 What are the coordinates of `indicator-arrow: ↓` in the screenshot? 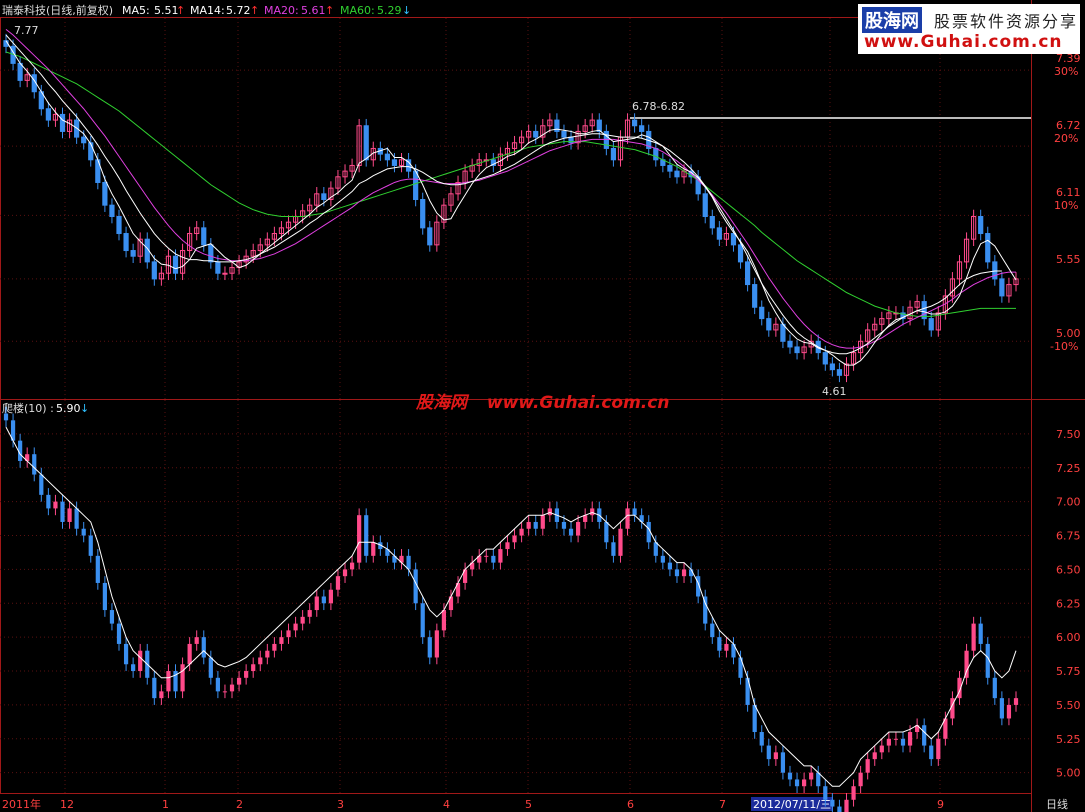 It's located at (84, 408).